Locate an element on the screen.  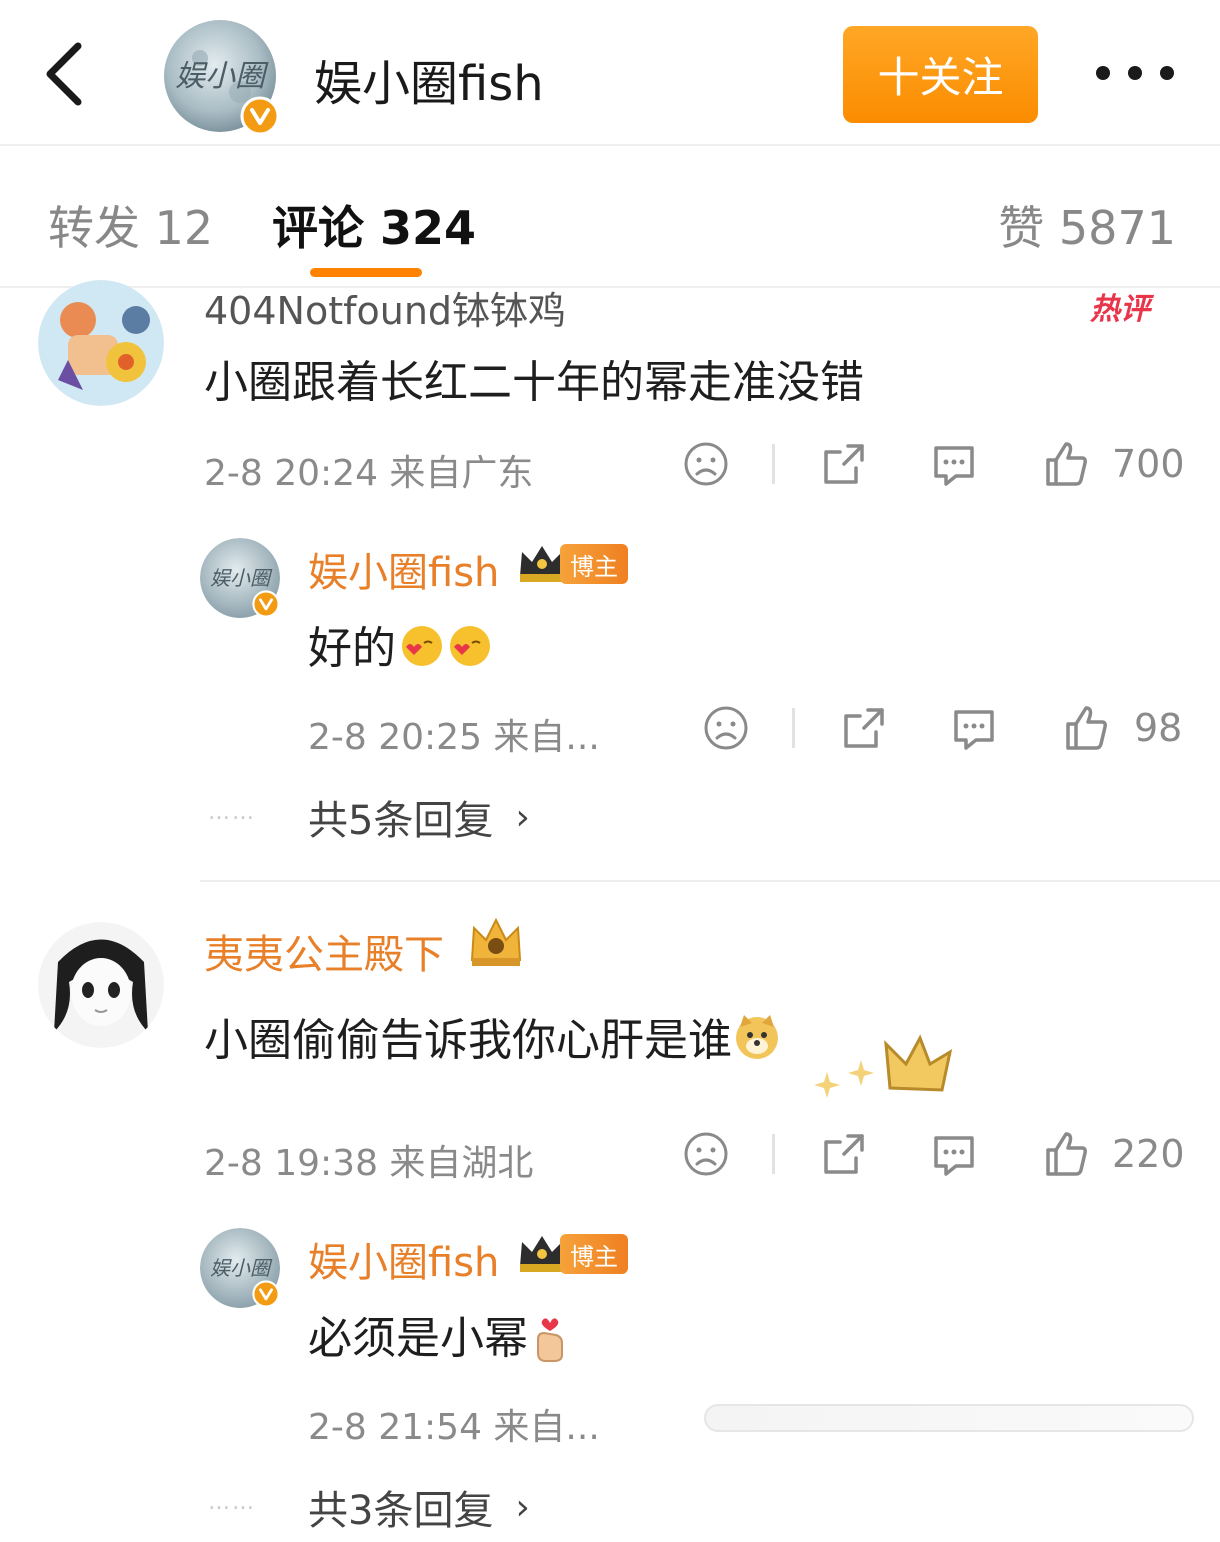
stats-tabs: 转发 12 评论 324 赞 5871 is located at coordinates (610, 218).